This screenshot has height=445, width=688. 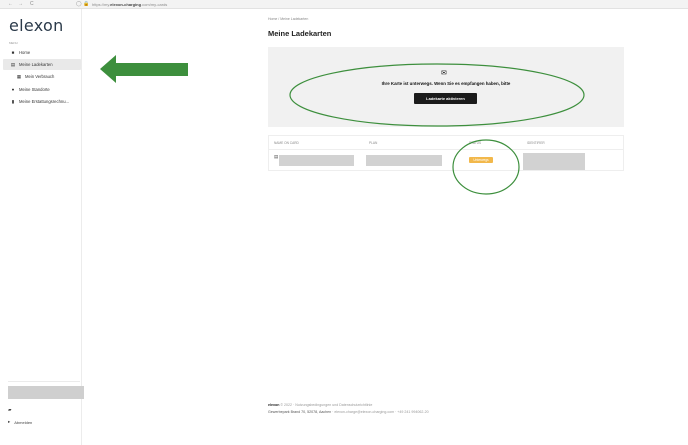 What do you see at coordinates (44, 381) in the screenshot?
I see `sidebar-divider` at bounding box center [44, 381].